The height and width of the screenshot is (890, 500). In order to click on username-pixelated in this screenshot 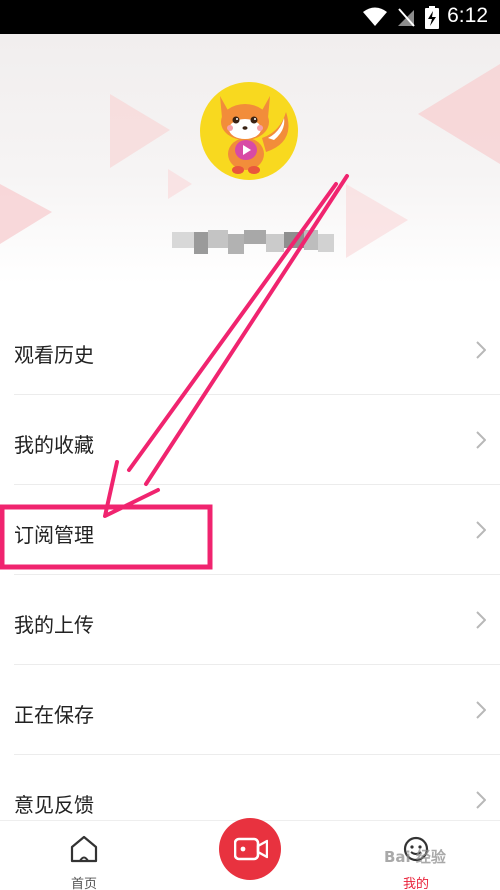, I will do `click(252, 242)`.